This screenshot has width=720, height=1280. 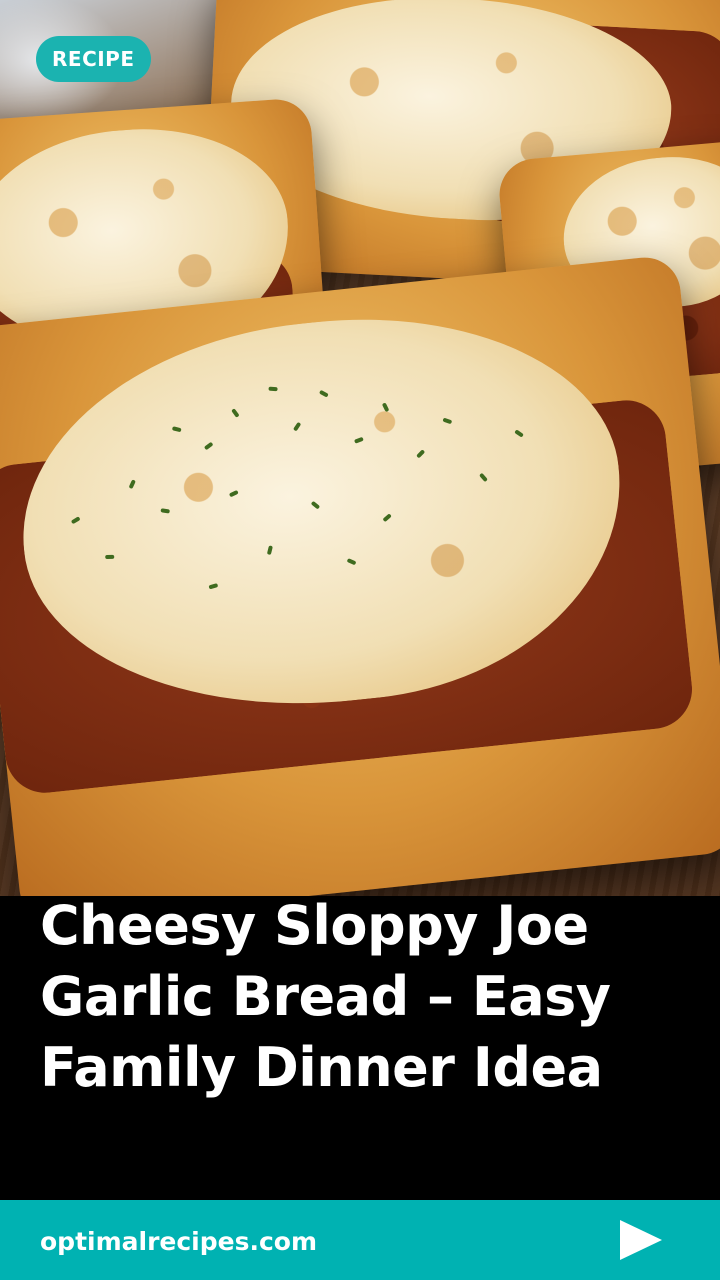 What do you see at coordinates (93, 59) in the screenshot?
I see `recipe-badge: RECIPE` at bounding box center [93, 59].